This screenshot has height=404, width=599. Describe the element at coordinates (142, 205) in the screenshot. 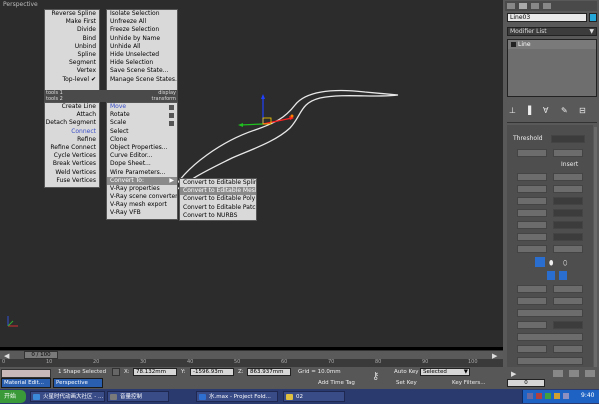

I see `quad-item-vray-mesh-export: V-Ray mesh export` at that location.